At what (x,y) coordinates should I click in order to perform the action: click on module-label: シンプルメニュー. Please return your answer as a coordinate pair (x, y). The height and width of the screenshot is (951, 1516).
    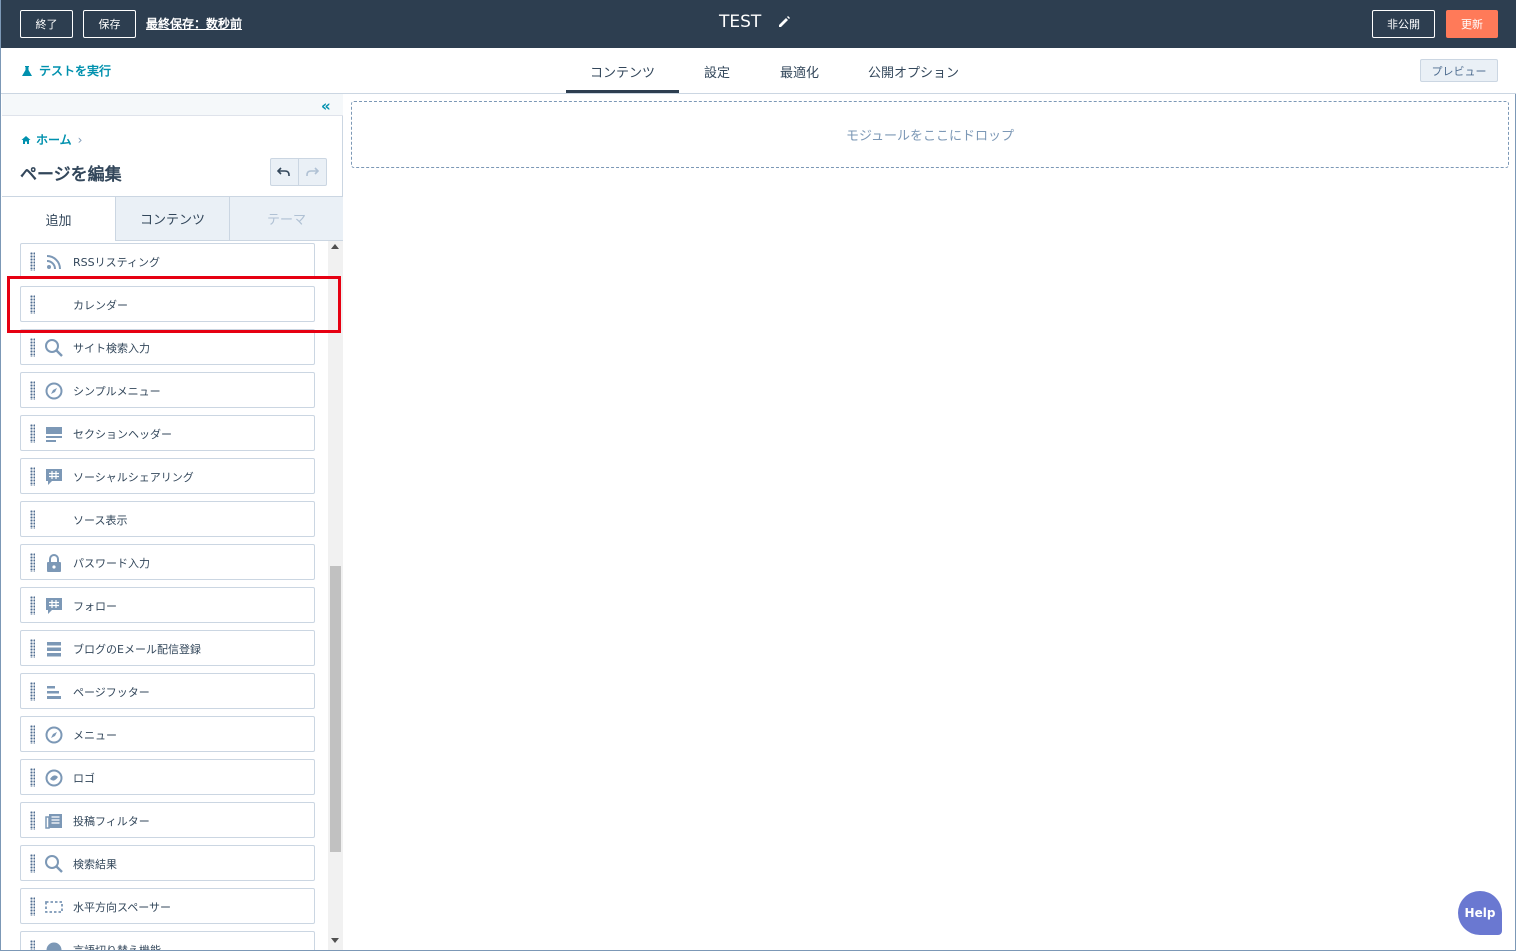
    Looking at the image, I should click on (117, 391).